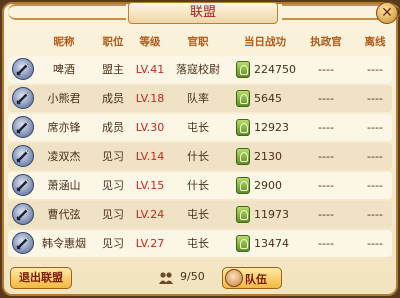 The image size is (400, 298). What do you see at coordinates (113, 42) in the screenshot?
I see `column-header-position: 职位` at bounding box center [113, 42].